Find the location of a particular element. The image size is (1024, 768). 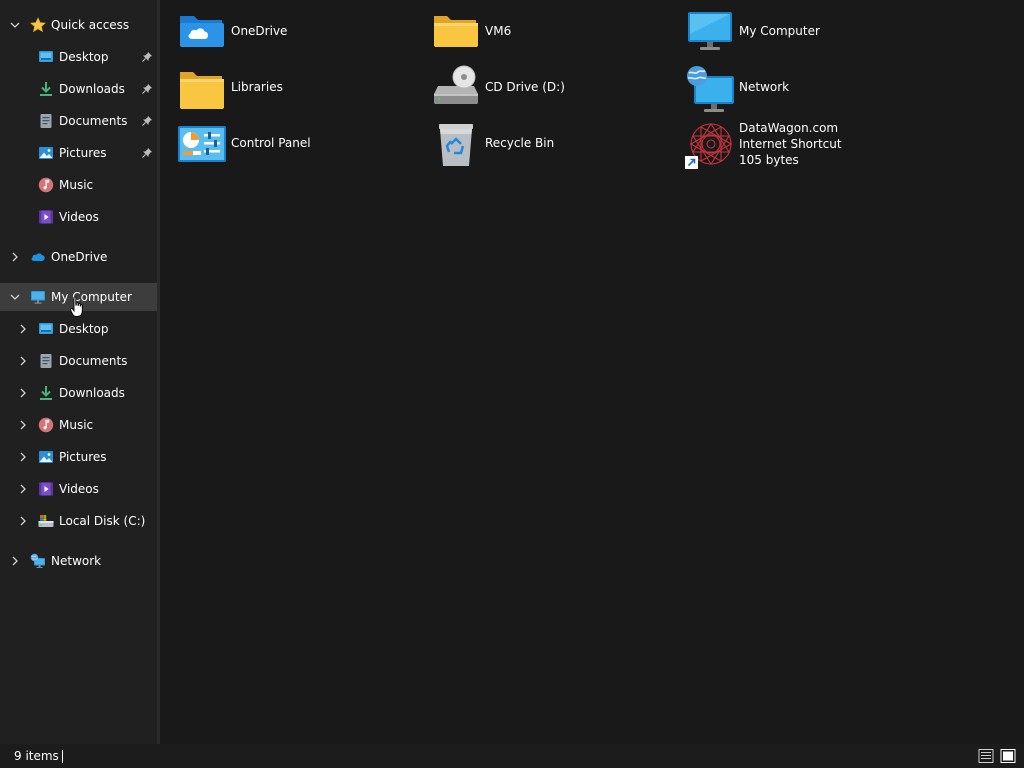

item-size: 105 bytes is located at coordinates (769, 160).